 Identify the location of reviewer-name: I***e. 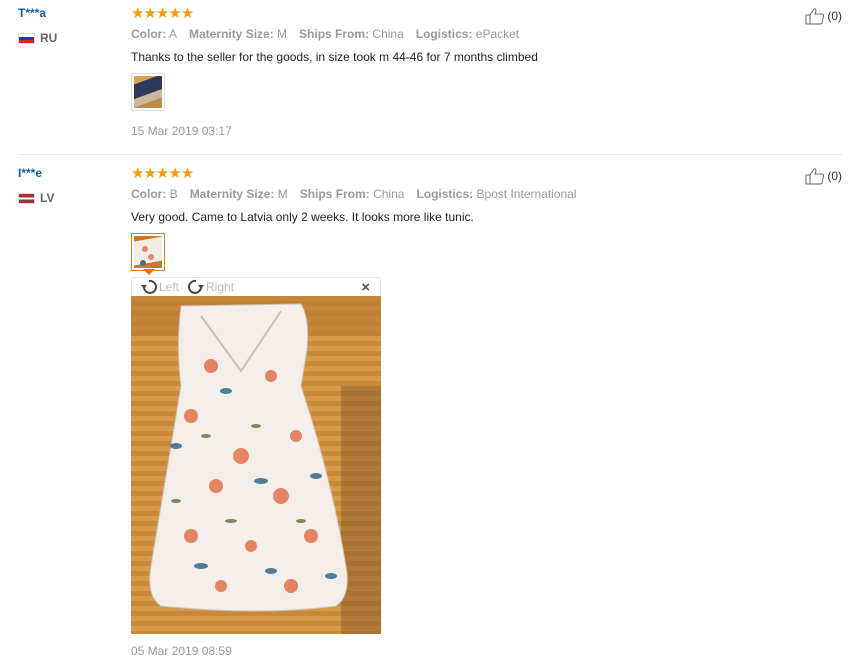
(30, 173).